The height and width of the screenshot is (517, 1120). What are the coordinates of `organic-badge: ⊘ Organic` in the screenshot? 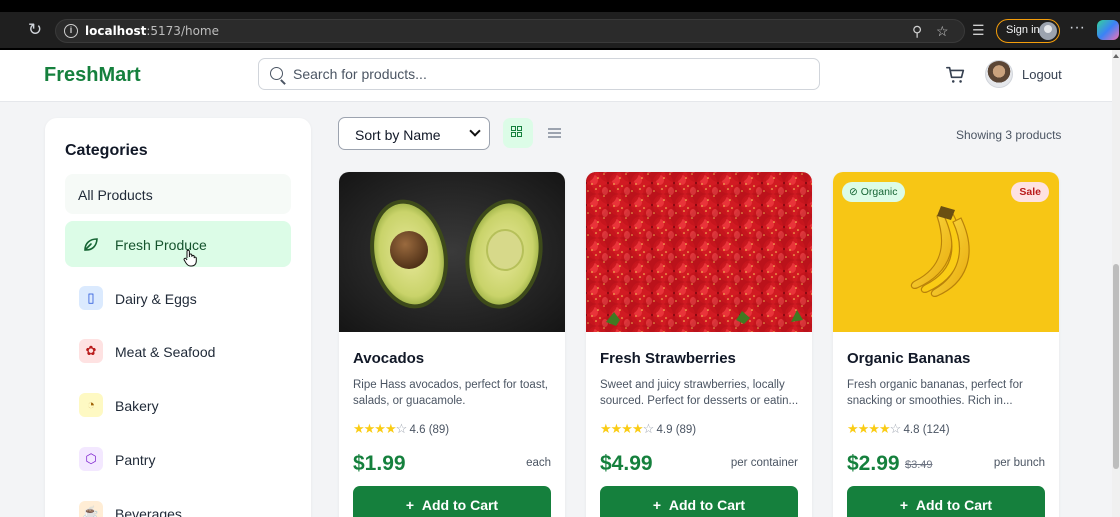 It's located at (873, 192).